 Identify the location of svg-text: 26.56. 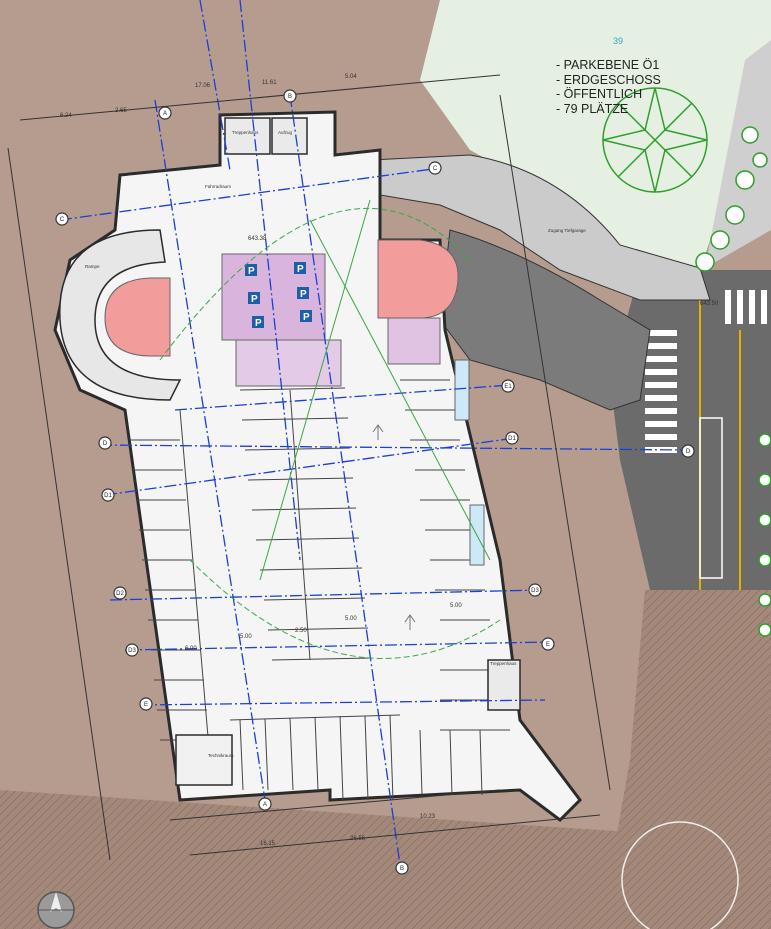
(358, 839).